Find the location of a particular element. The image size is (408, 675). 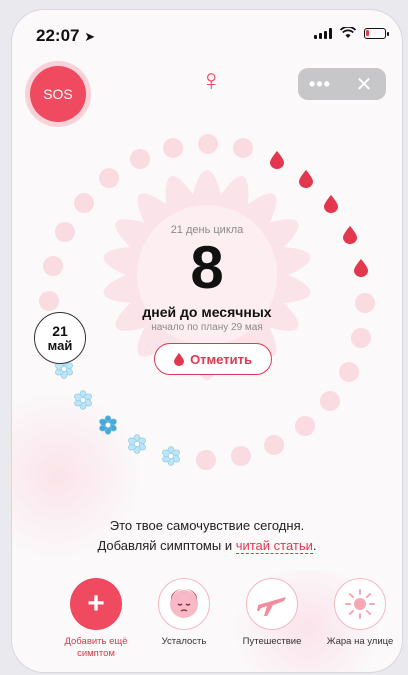

mark-period-button: Отметить is located at coordinates (213, 359).